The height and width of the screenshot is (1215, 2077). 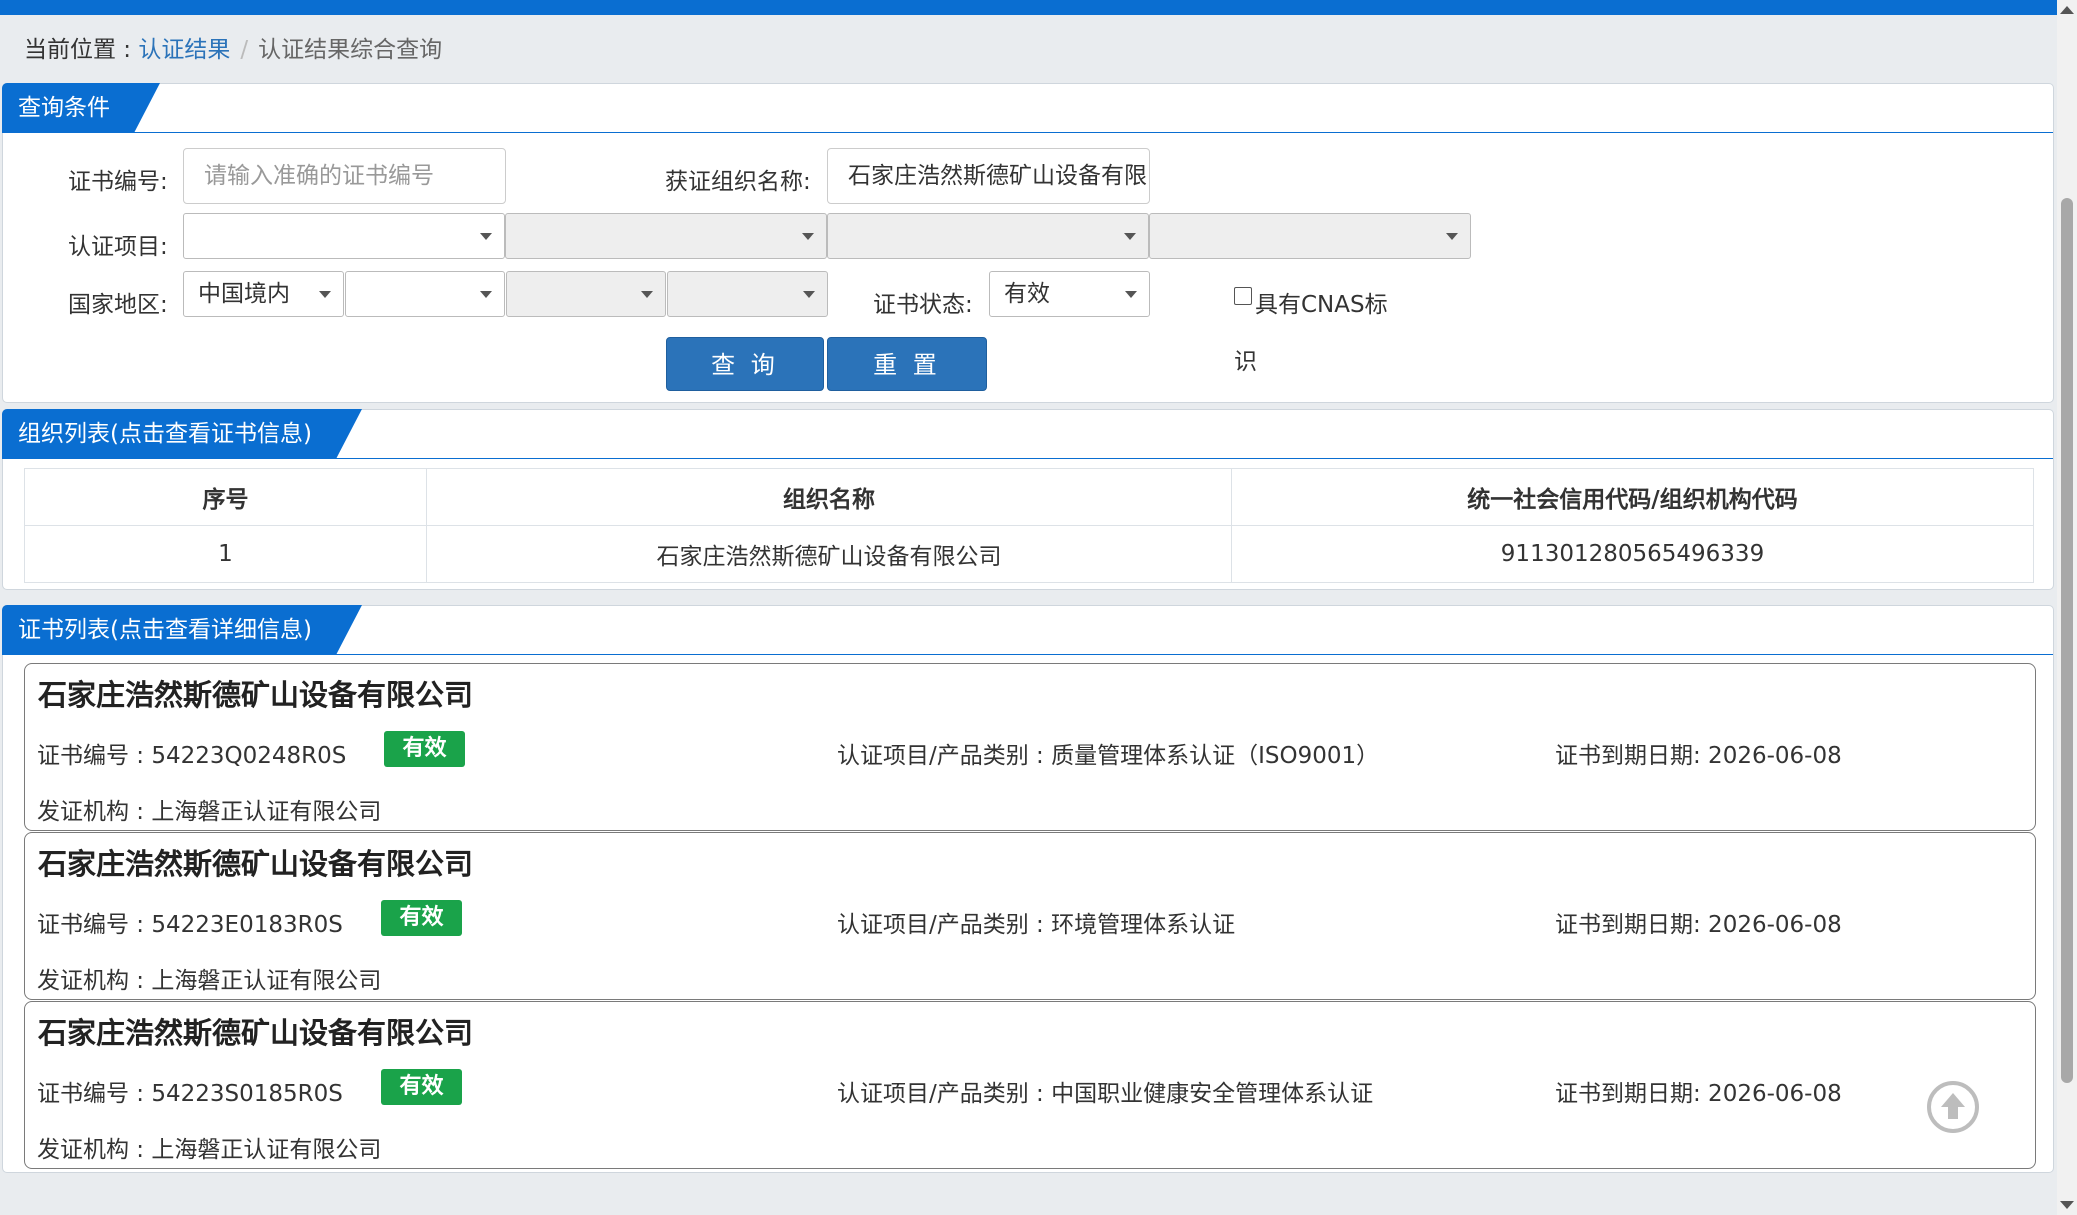 What do you see at coordinates (2067, 1205) in the screenshot?
I see `scroll-down-arrow-icon` at bounding box center [2067, 1205].